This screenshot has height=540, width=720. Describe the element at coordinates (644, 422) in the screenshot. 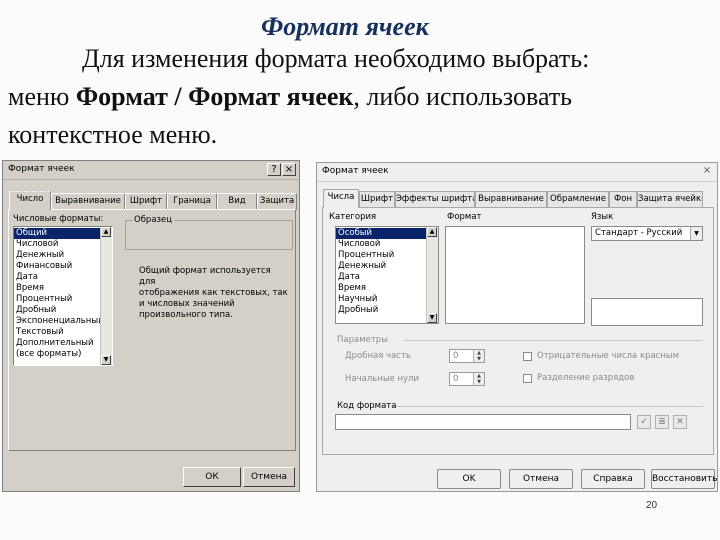

I see `checkmark-icon: ✓` at that location.